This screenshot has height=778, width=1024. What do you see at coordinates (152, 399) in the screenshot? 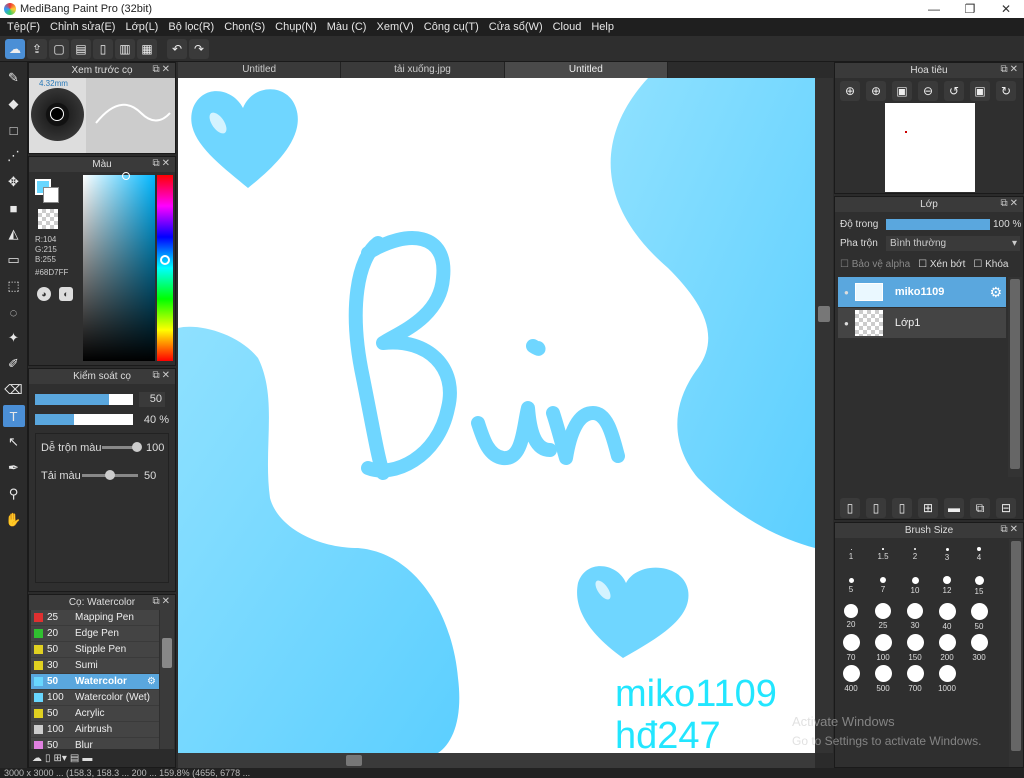
I see `size-value: 50` at bounding box center [152, 399].